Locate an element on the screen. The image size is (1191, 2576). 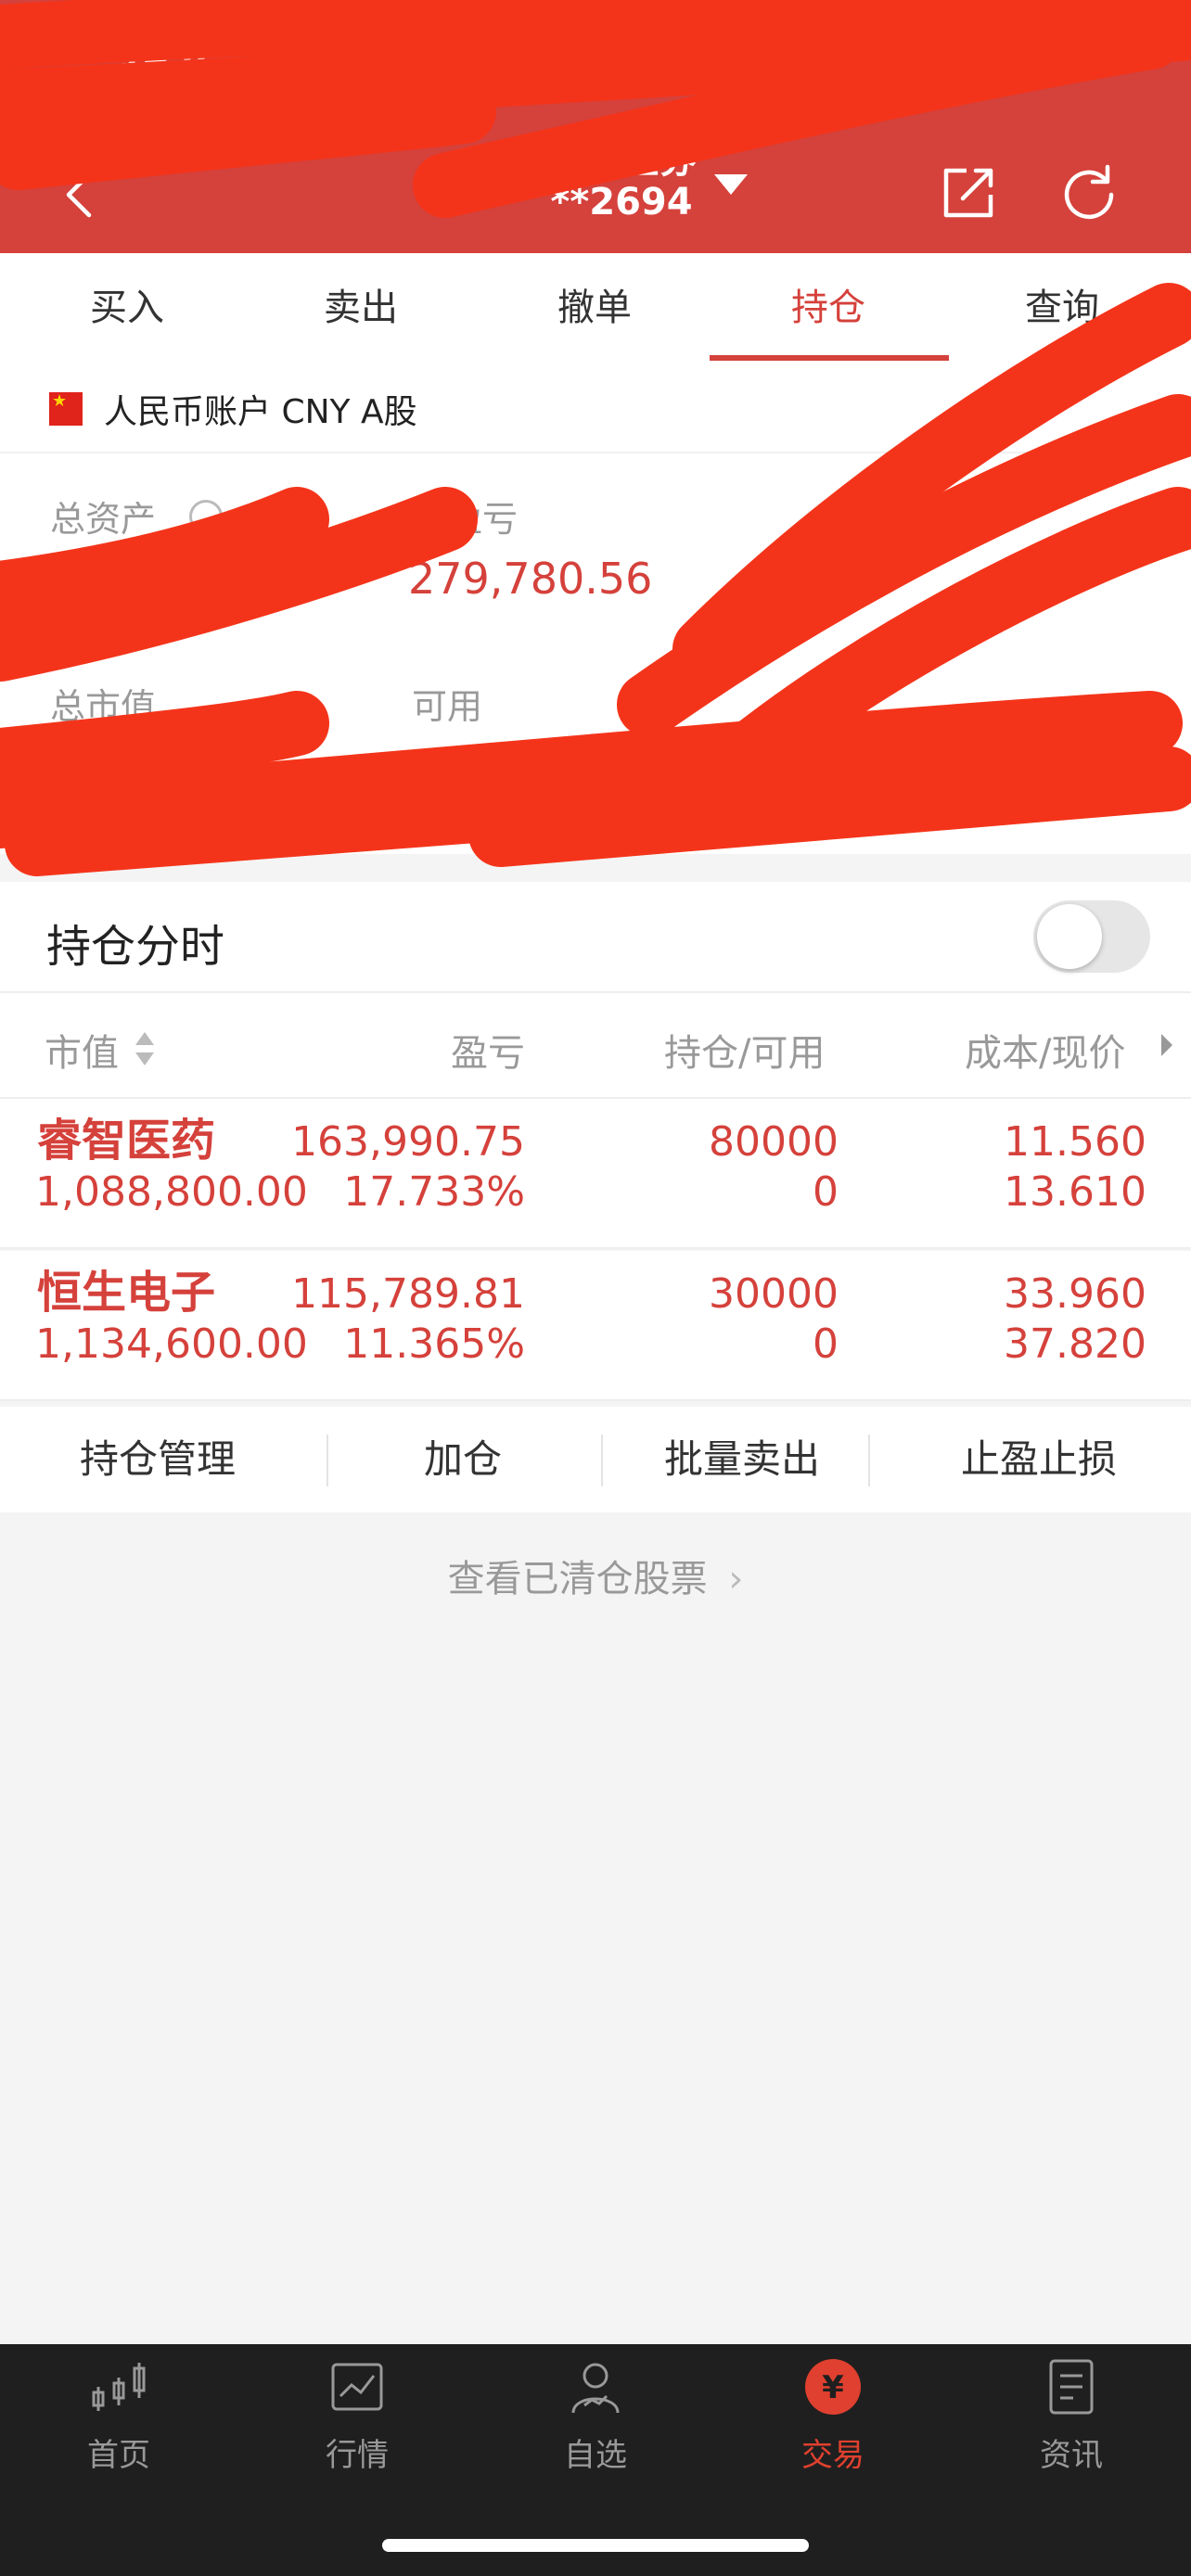
nav-watchlist: 自选 is located at coordinates (595, 2414).